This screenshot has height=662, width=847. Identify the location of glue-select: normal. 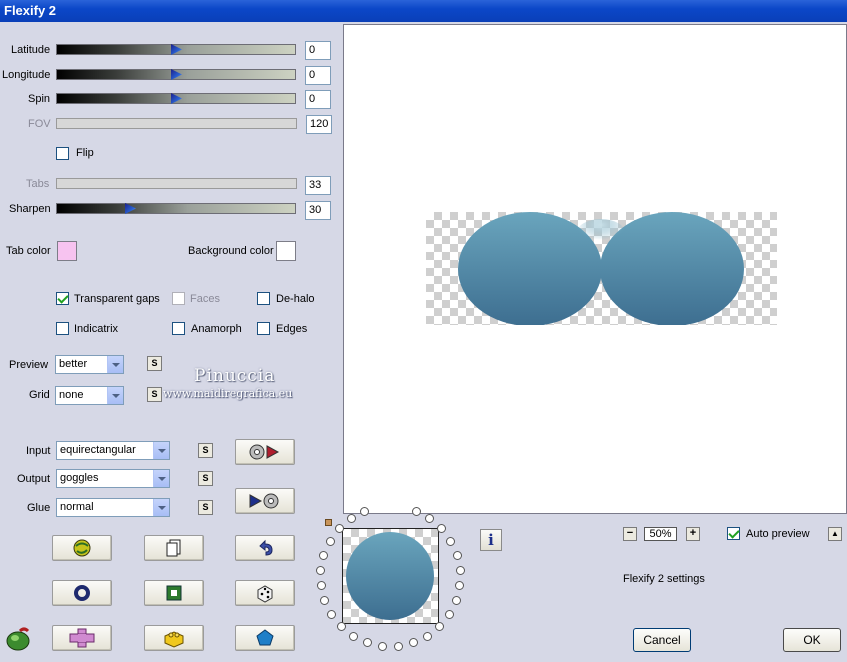
(113, 507).